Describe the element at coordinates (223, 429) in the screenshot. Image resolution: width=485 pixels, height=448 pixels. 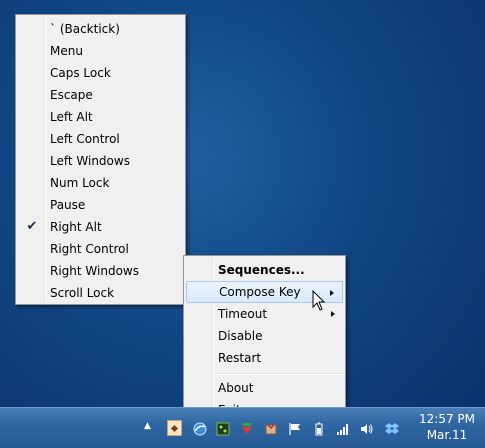
I see `app-green-icon` at that location.